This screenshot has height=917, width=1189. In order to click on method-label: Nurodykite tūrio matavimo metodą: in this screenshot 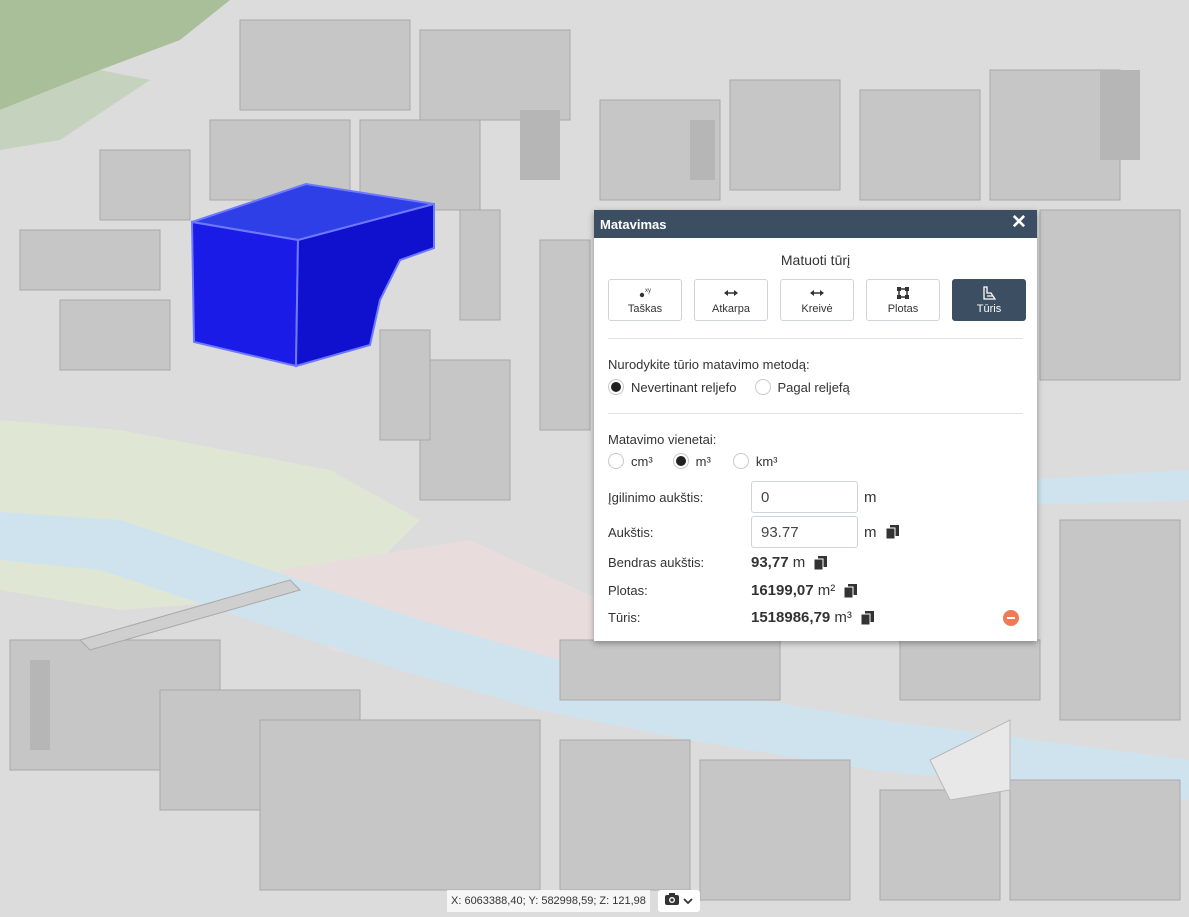, I will do `click(709, 364)`.